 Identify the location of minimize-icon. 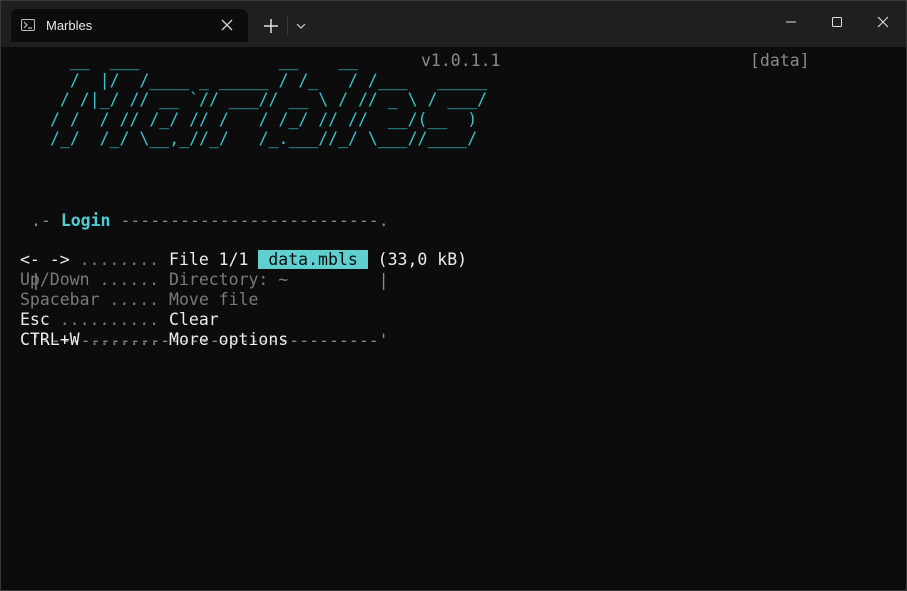
(791, 22).